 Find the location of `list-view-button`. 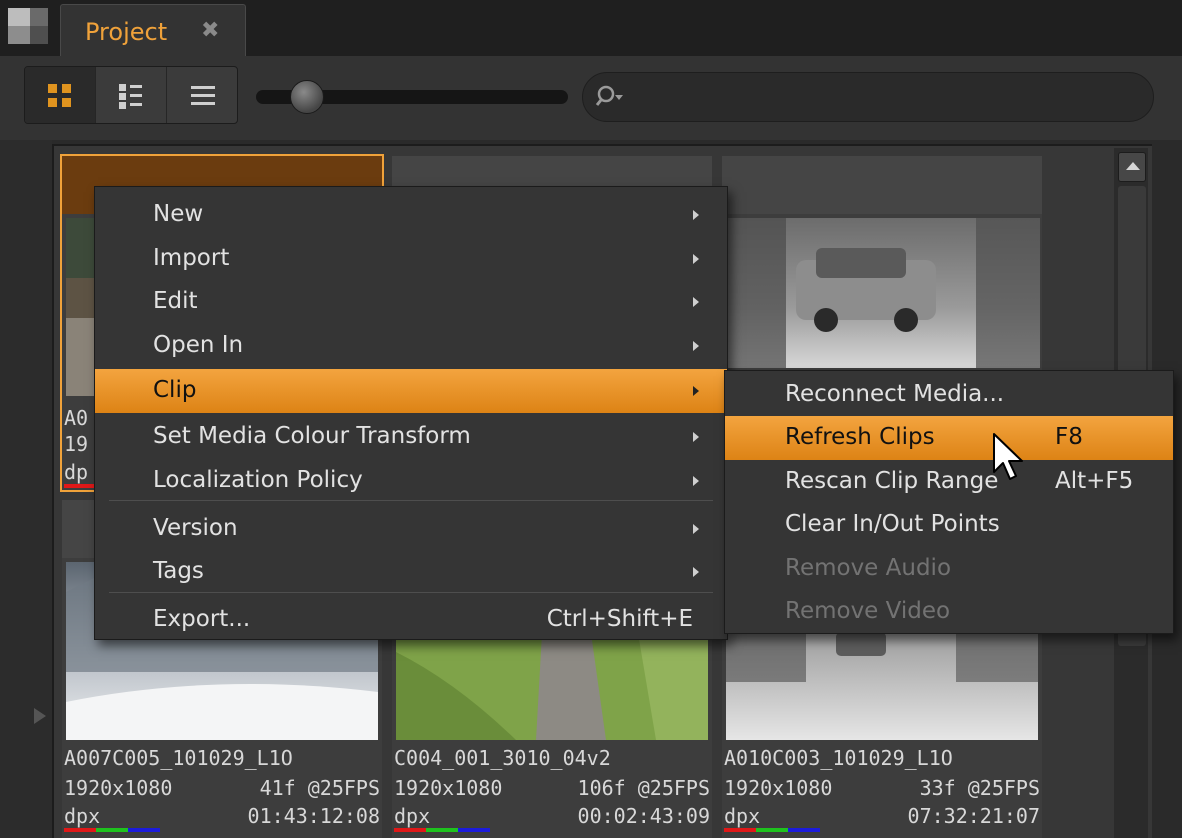

list-view-button is located at coordinates (202, 95).